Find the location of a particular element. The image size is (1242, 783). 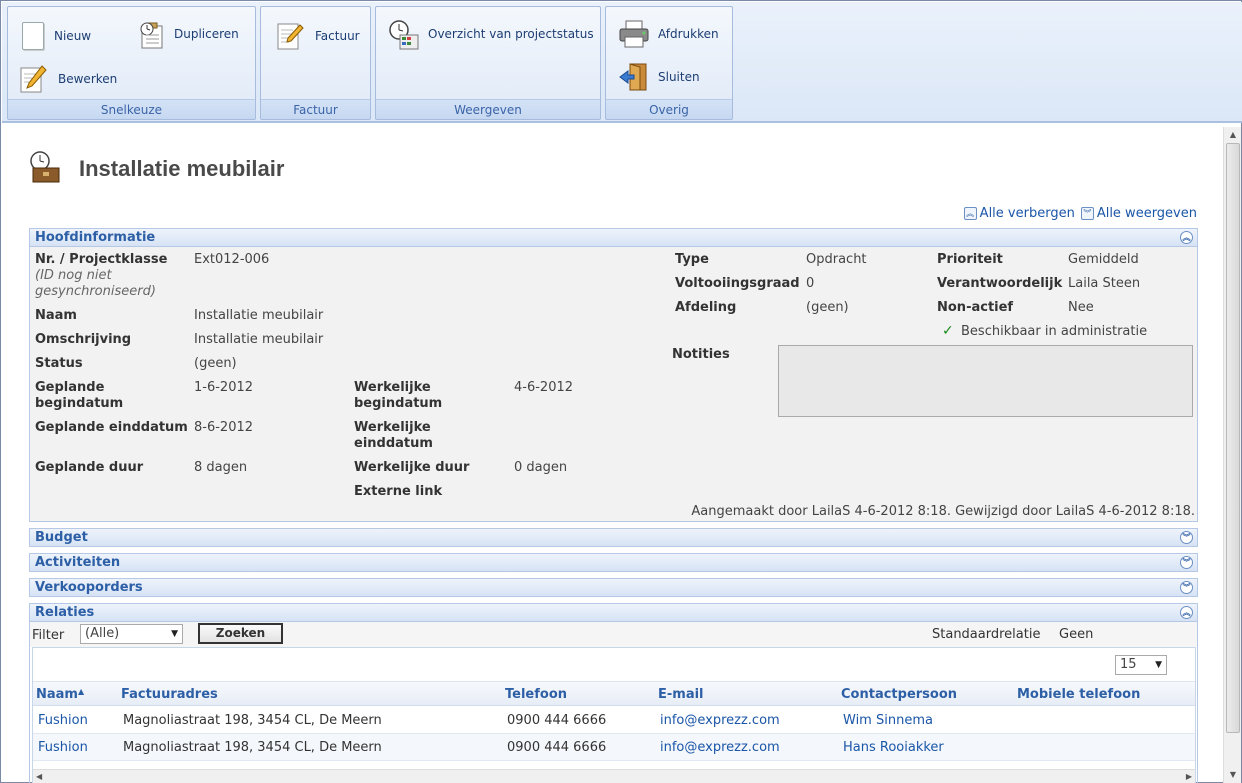

column-mobiele-telefoon: Mobiele telefoon is located at coordinates (1078, 694).